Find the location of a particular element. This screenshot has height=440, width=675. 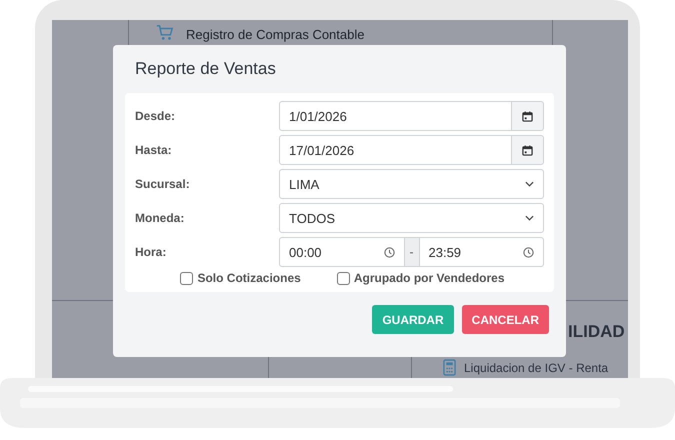

menu-item: Registro de Compras Contable is located at coordinates (275, 34).